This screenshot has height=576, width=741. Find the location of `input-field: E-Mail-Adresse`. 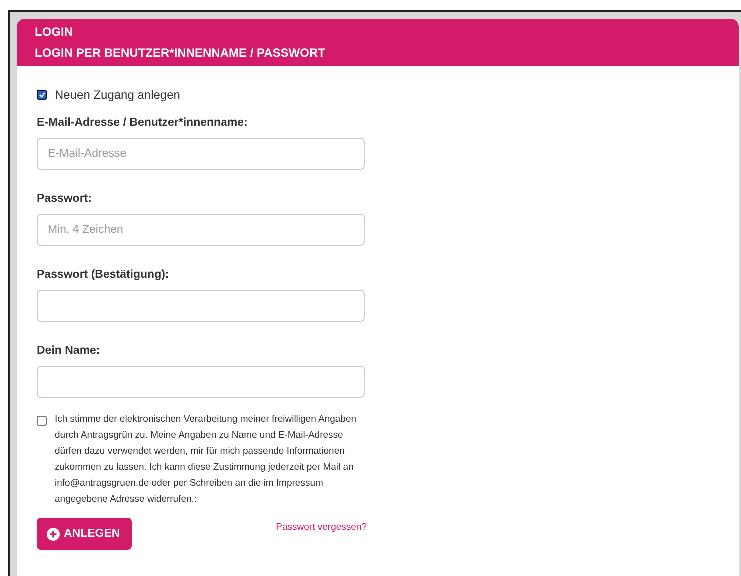

input-field: E-Mail-Adresse is located at coordinates (201, 154).